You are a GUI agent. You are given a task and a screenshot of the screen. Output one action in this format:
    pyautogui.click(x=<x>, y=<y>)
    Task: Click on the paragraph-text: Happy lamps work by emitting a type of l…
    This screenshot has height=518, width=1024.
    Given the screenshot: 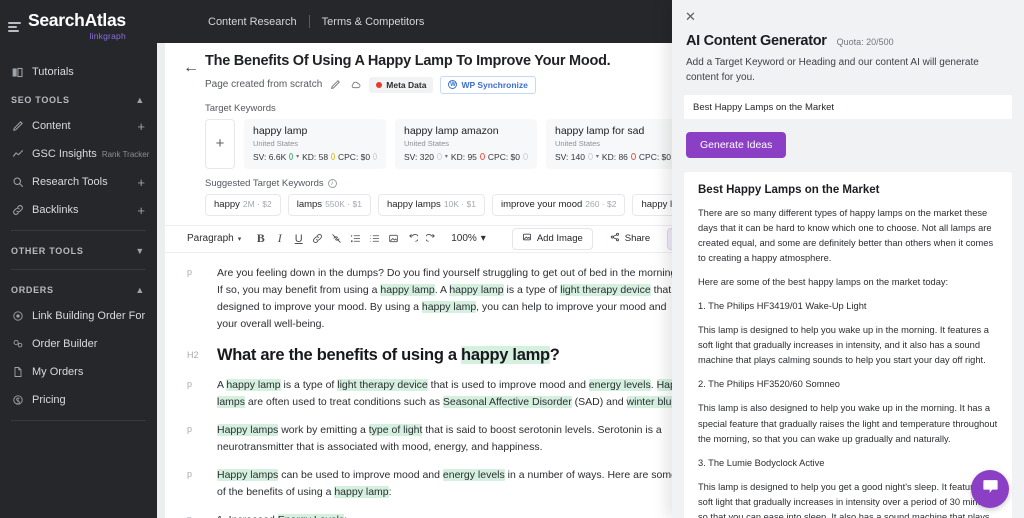 What is the action you would take?
    pyautogui.click(x=452, y=439)
    